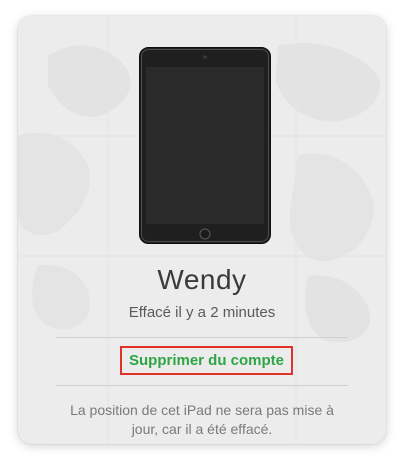 The image size is (404, 461). I want to click on remove-from-account-label: Supprimer du compte, so click(206, 360).